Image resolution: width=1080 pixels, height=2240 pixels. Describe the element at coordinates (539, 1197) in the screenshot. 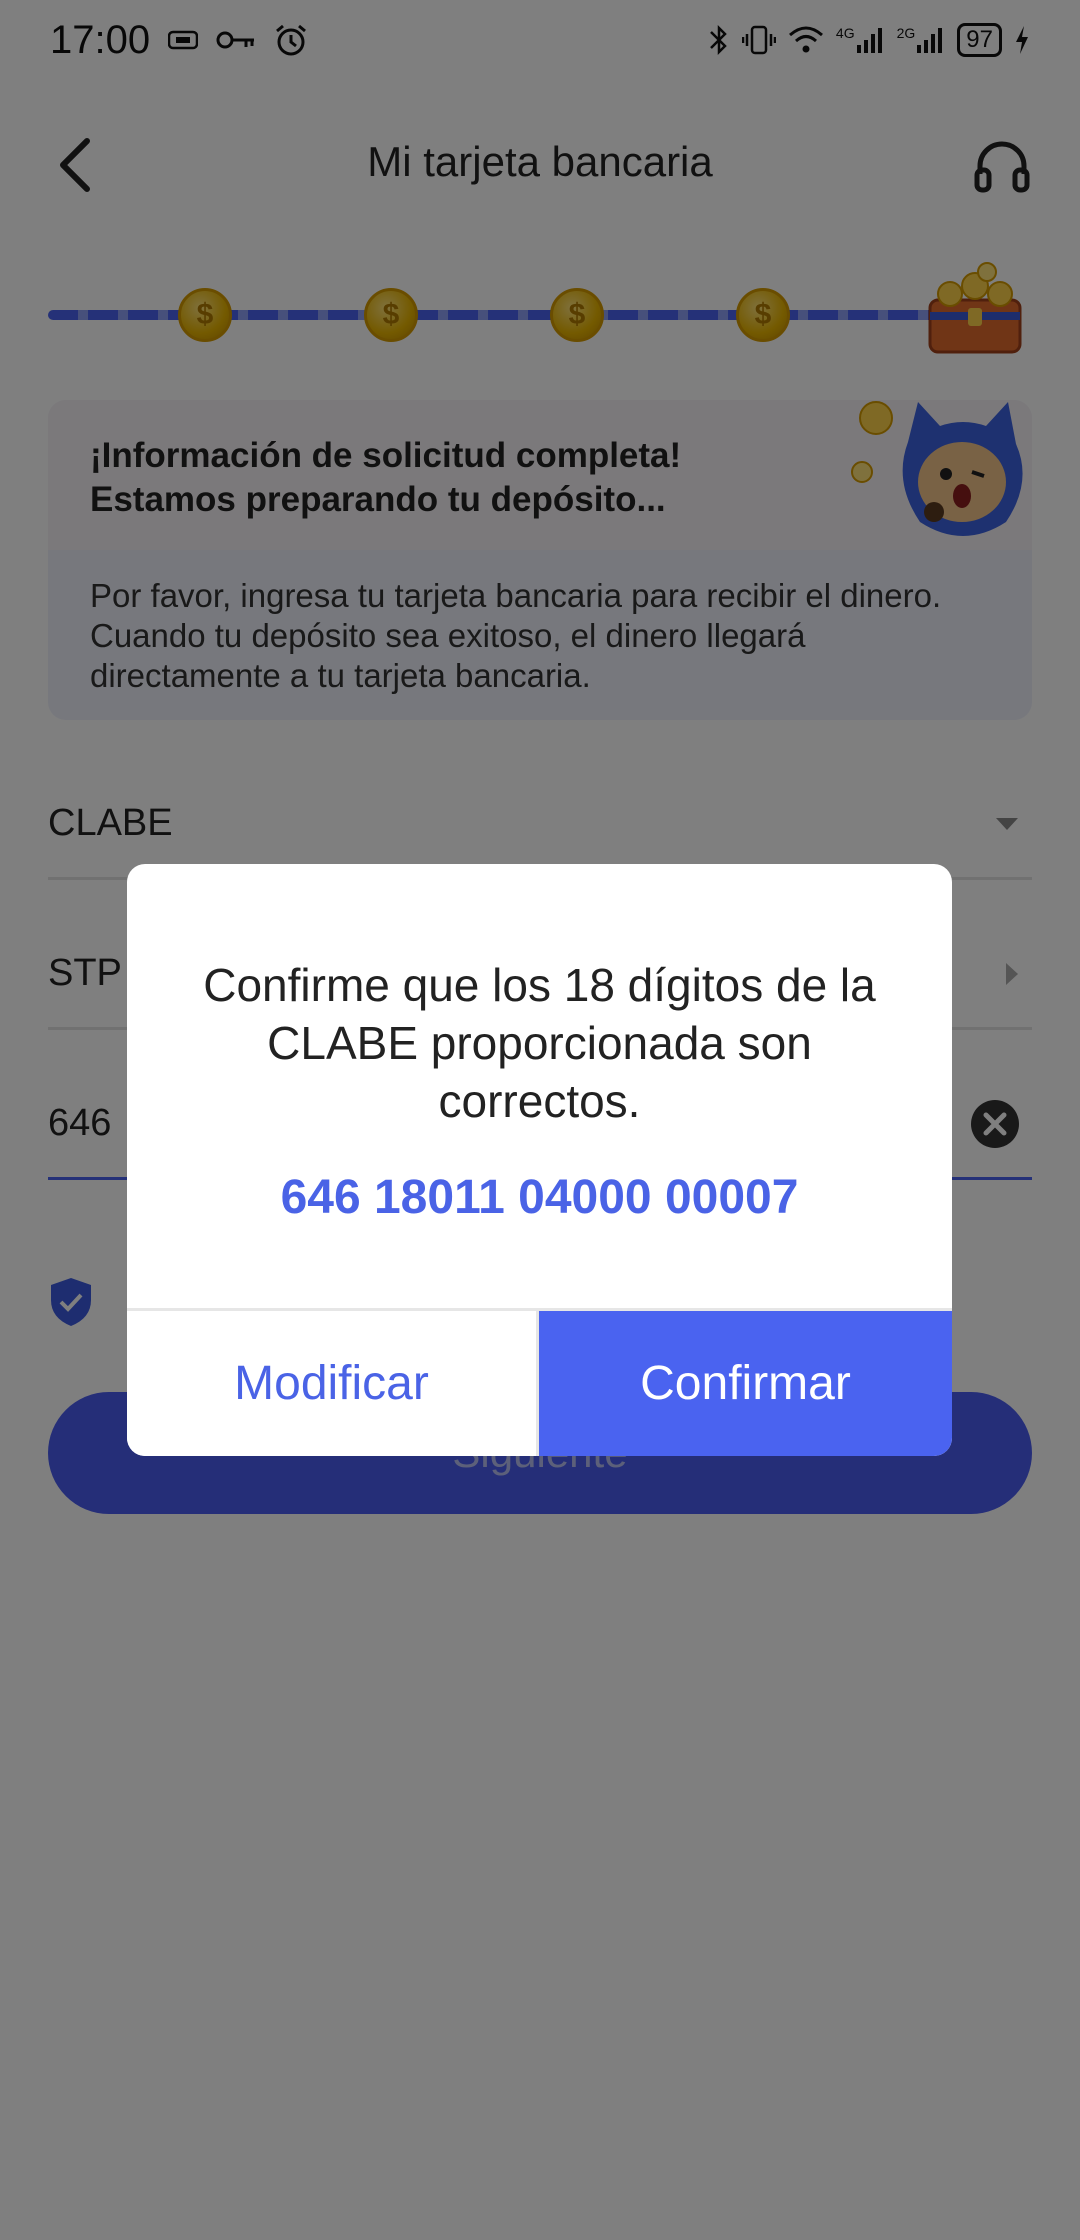

I see `dialog-clabe-number: 646 18011 04000 00007` at that location.